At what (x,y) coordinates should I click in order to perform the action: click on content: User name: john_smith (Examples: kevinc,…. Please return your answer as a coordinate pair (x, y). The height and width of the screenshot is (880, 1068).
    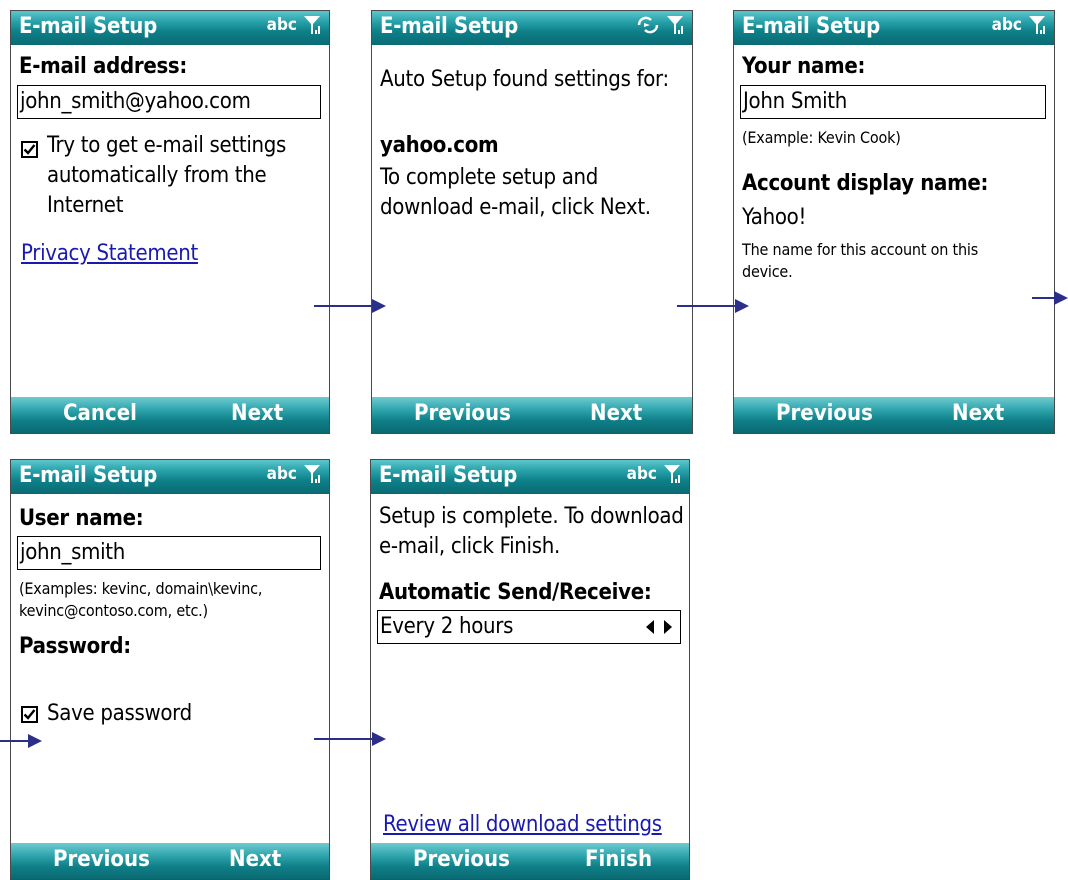
    Looking at the image, I should click on (170, 668).